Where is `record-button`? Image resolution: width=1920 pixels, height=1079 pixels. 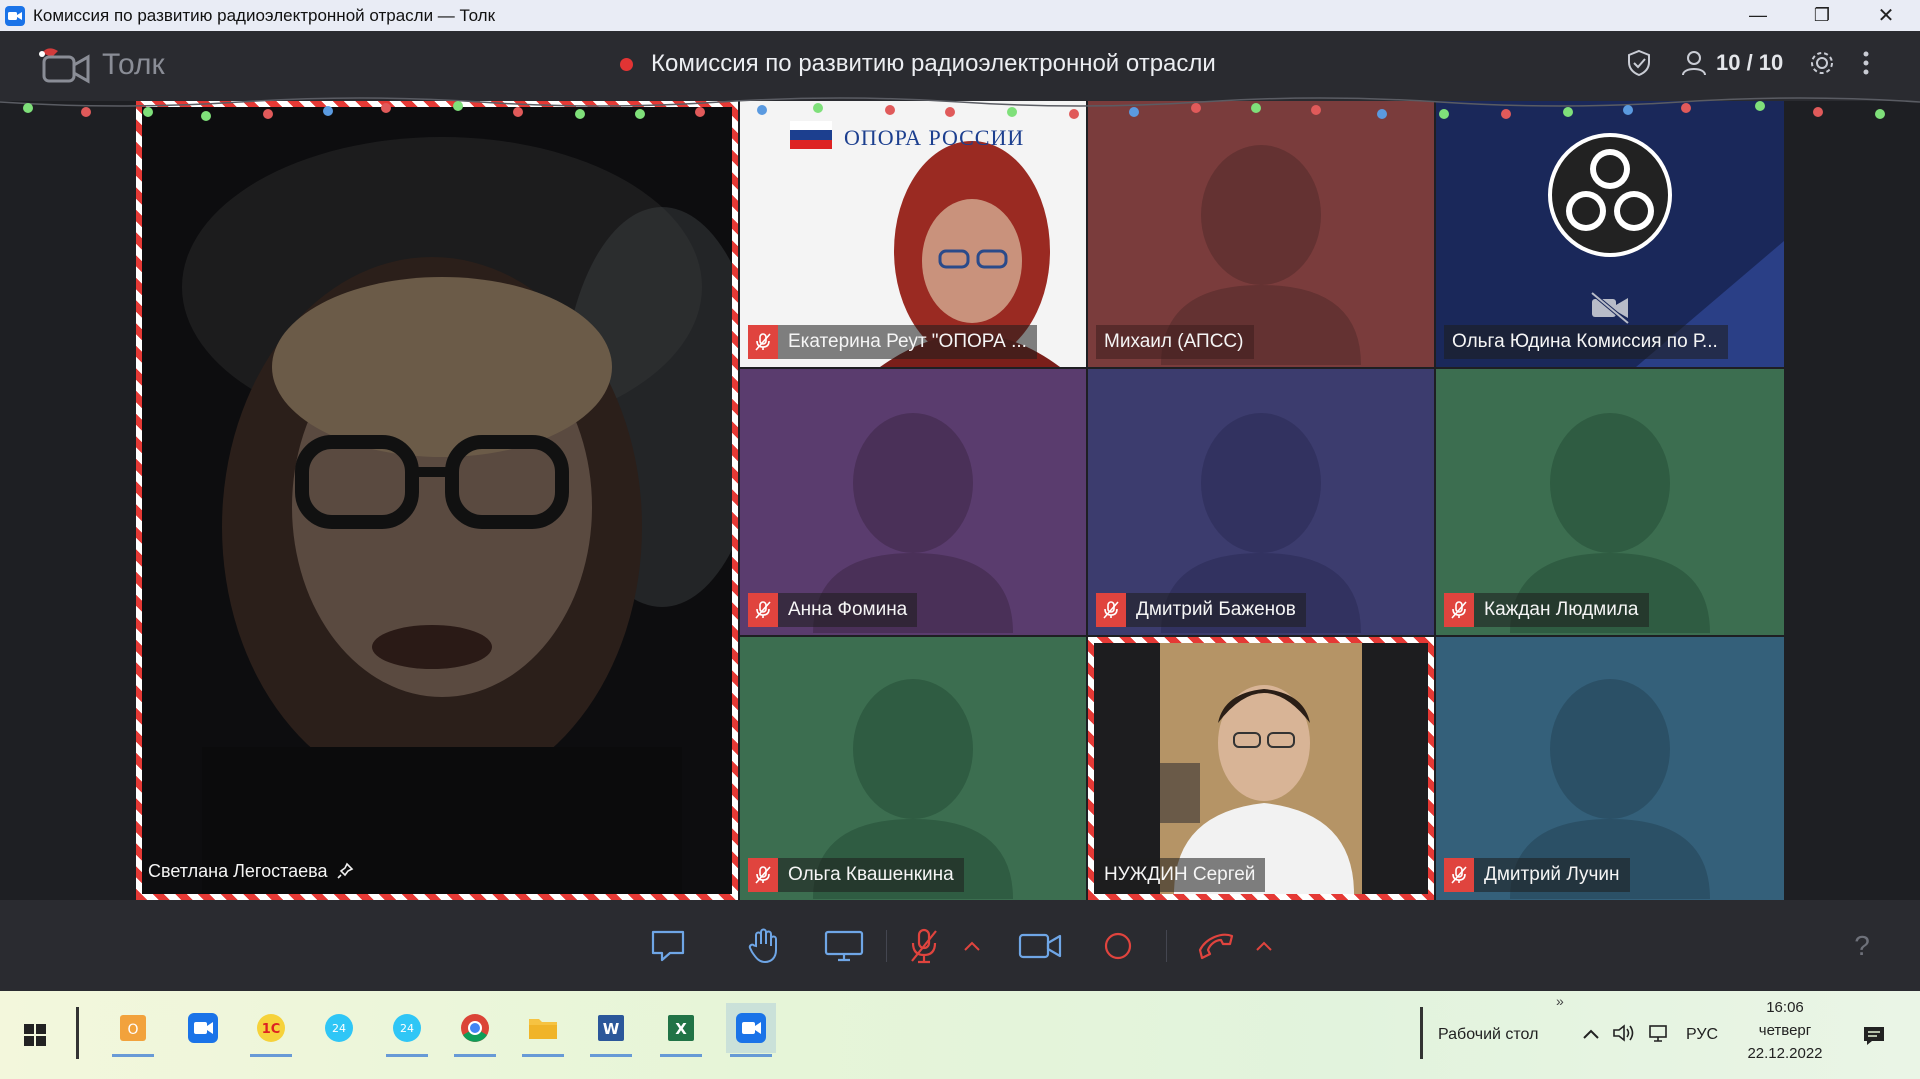
record-button is located at coordinates (1118, 946).